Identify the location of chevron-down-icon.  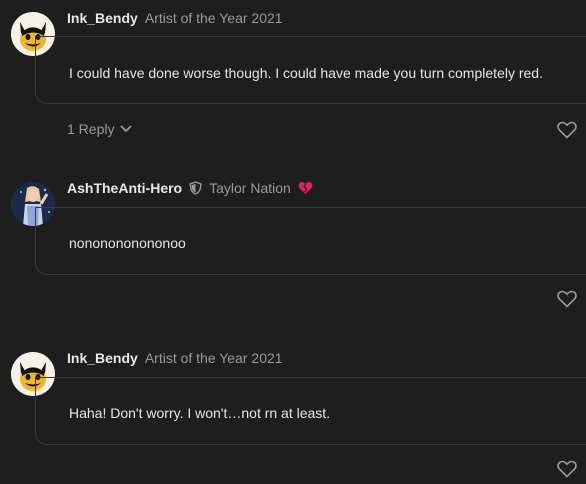
(126, 129).